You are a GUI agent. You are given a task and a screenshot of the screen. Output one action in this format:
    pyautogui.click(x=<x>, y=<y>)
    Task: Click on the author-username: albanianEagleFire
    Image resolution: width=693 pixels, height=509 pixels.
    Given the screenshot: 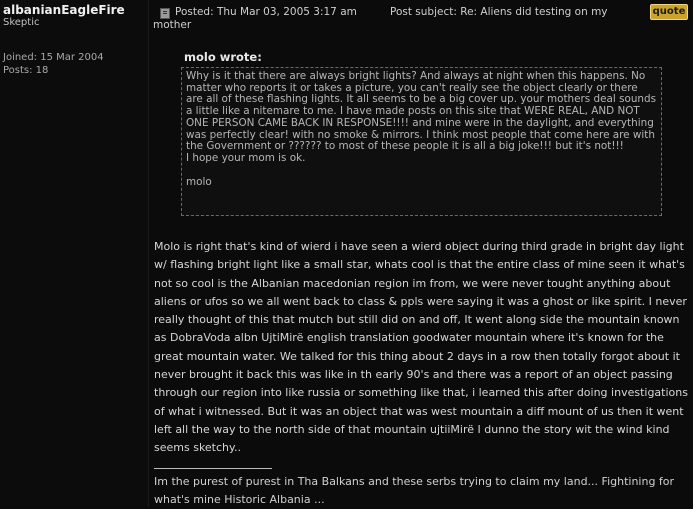 What is the action you would take?
    pyautogui.click(x=64, y=10)
    